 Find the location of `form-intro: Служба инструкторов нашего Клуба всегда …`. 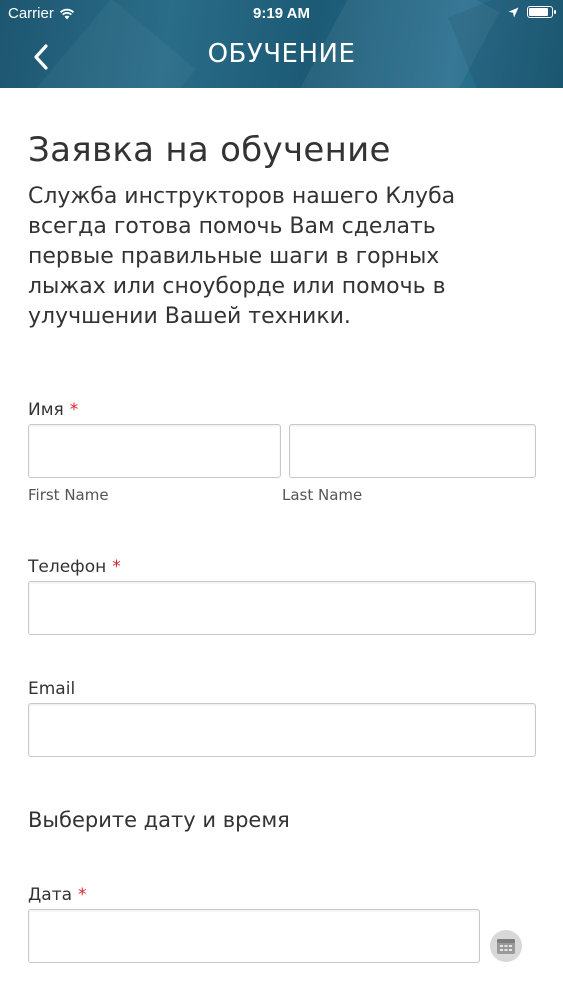

form-intro: Служба инструкторов нашего Клуба всегда … is located at coordinates (242, 256).